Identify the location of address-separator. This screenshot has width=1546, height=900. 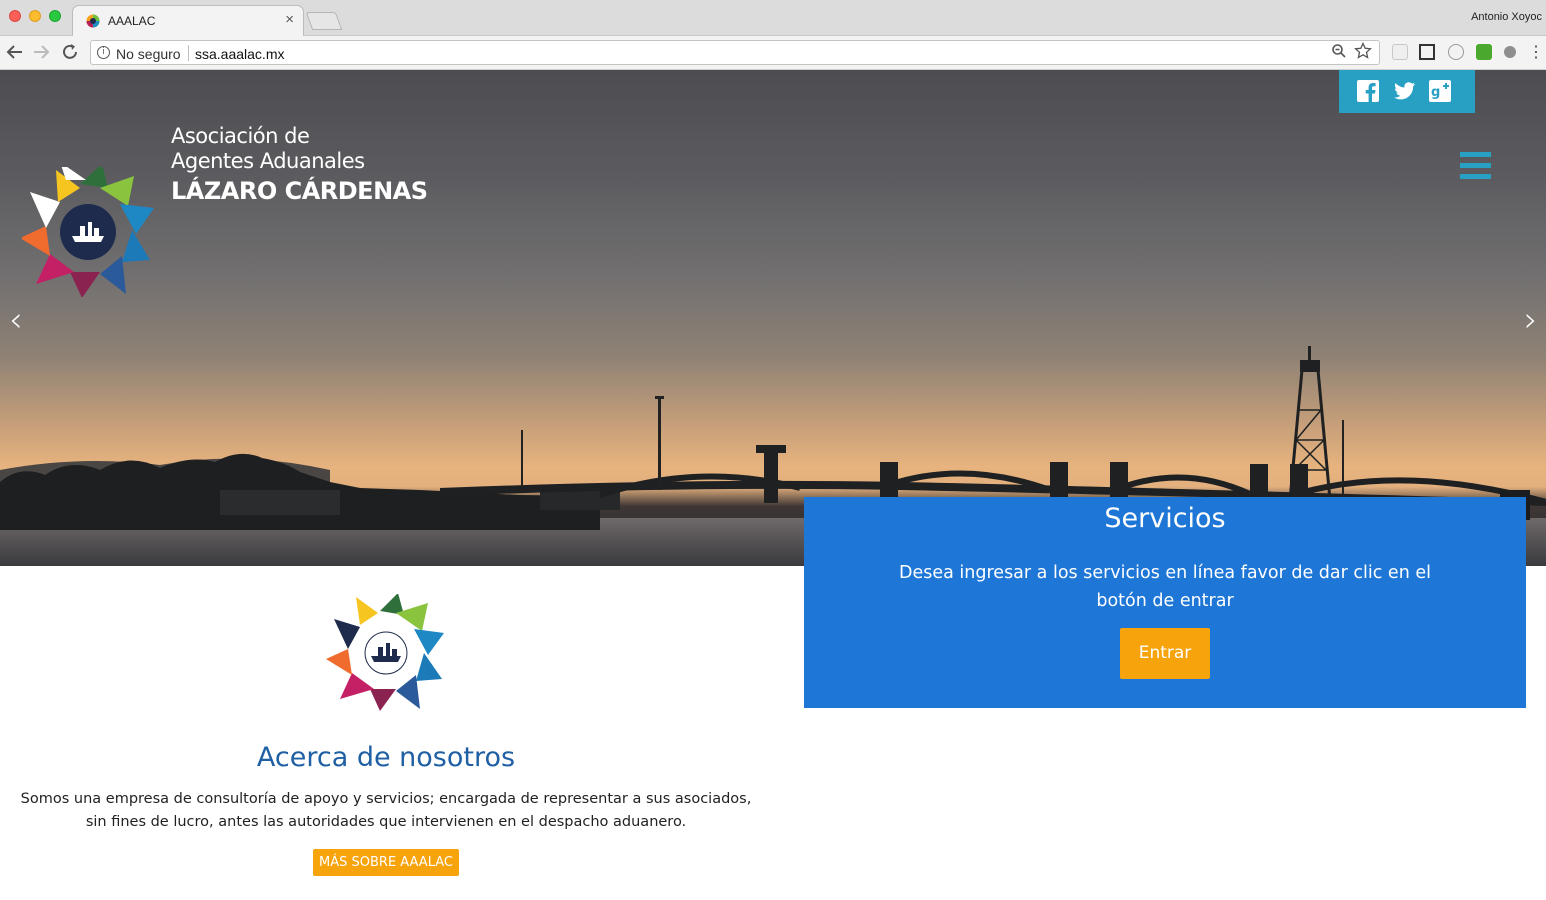
(188, 53).